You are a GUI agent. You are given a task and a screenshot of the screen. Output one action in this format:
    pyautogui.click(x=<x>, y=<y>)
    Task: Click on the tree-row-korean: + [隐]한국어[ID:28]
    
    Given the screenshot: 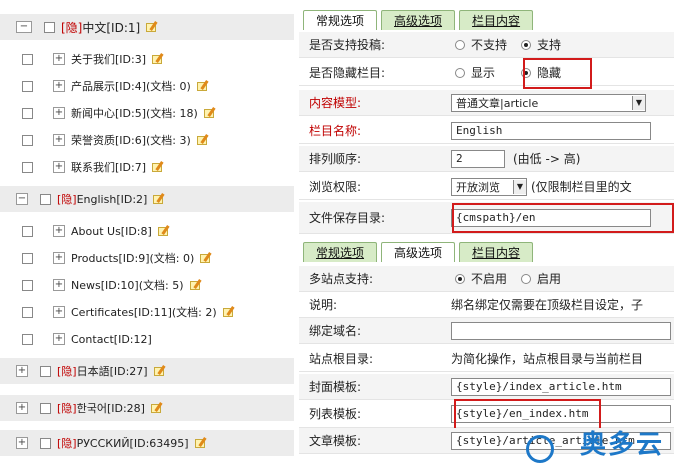 What is the action you would take?
    pyautogui.click(x=147, y=408)
    